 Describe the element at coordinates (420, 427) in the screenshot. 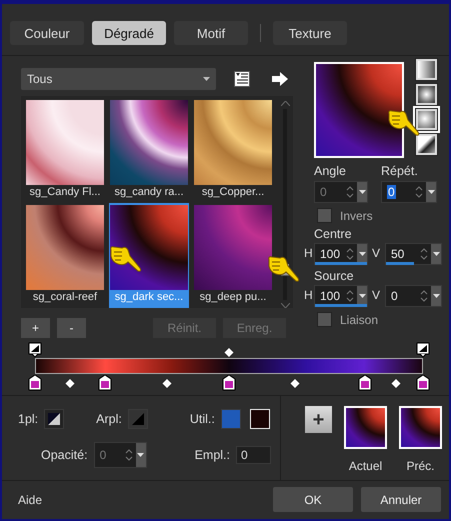

I see `previous-gradient-thumbnail` at that location.